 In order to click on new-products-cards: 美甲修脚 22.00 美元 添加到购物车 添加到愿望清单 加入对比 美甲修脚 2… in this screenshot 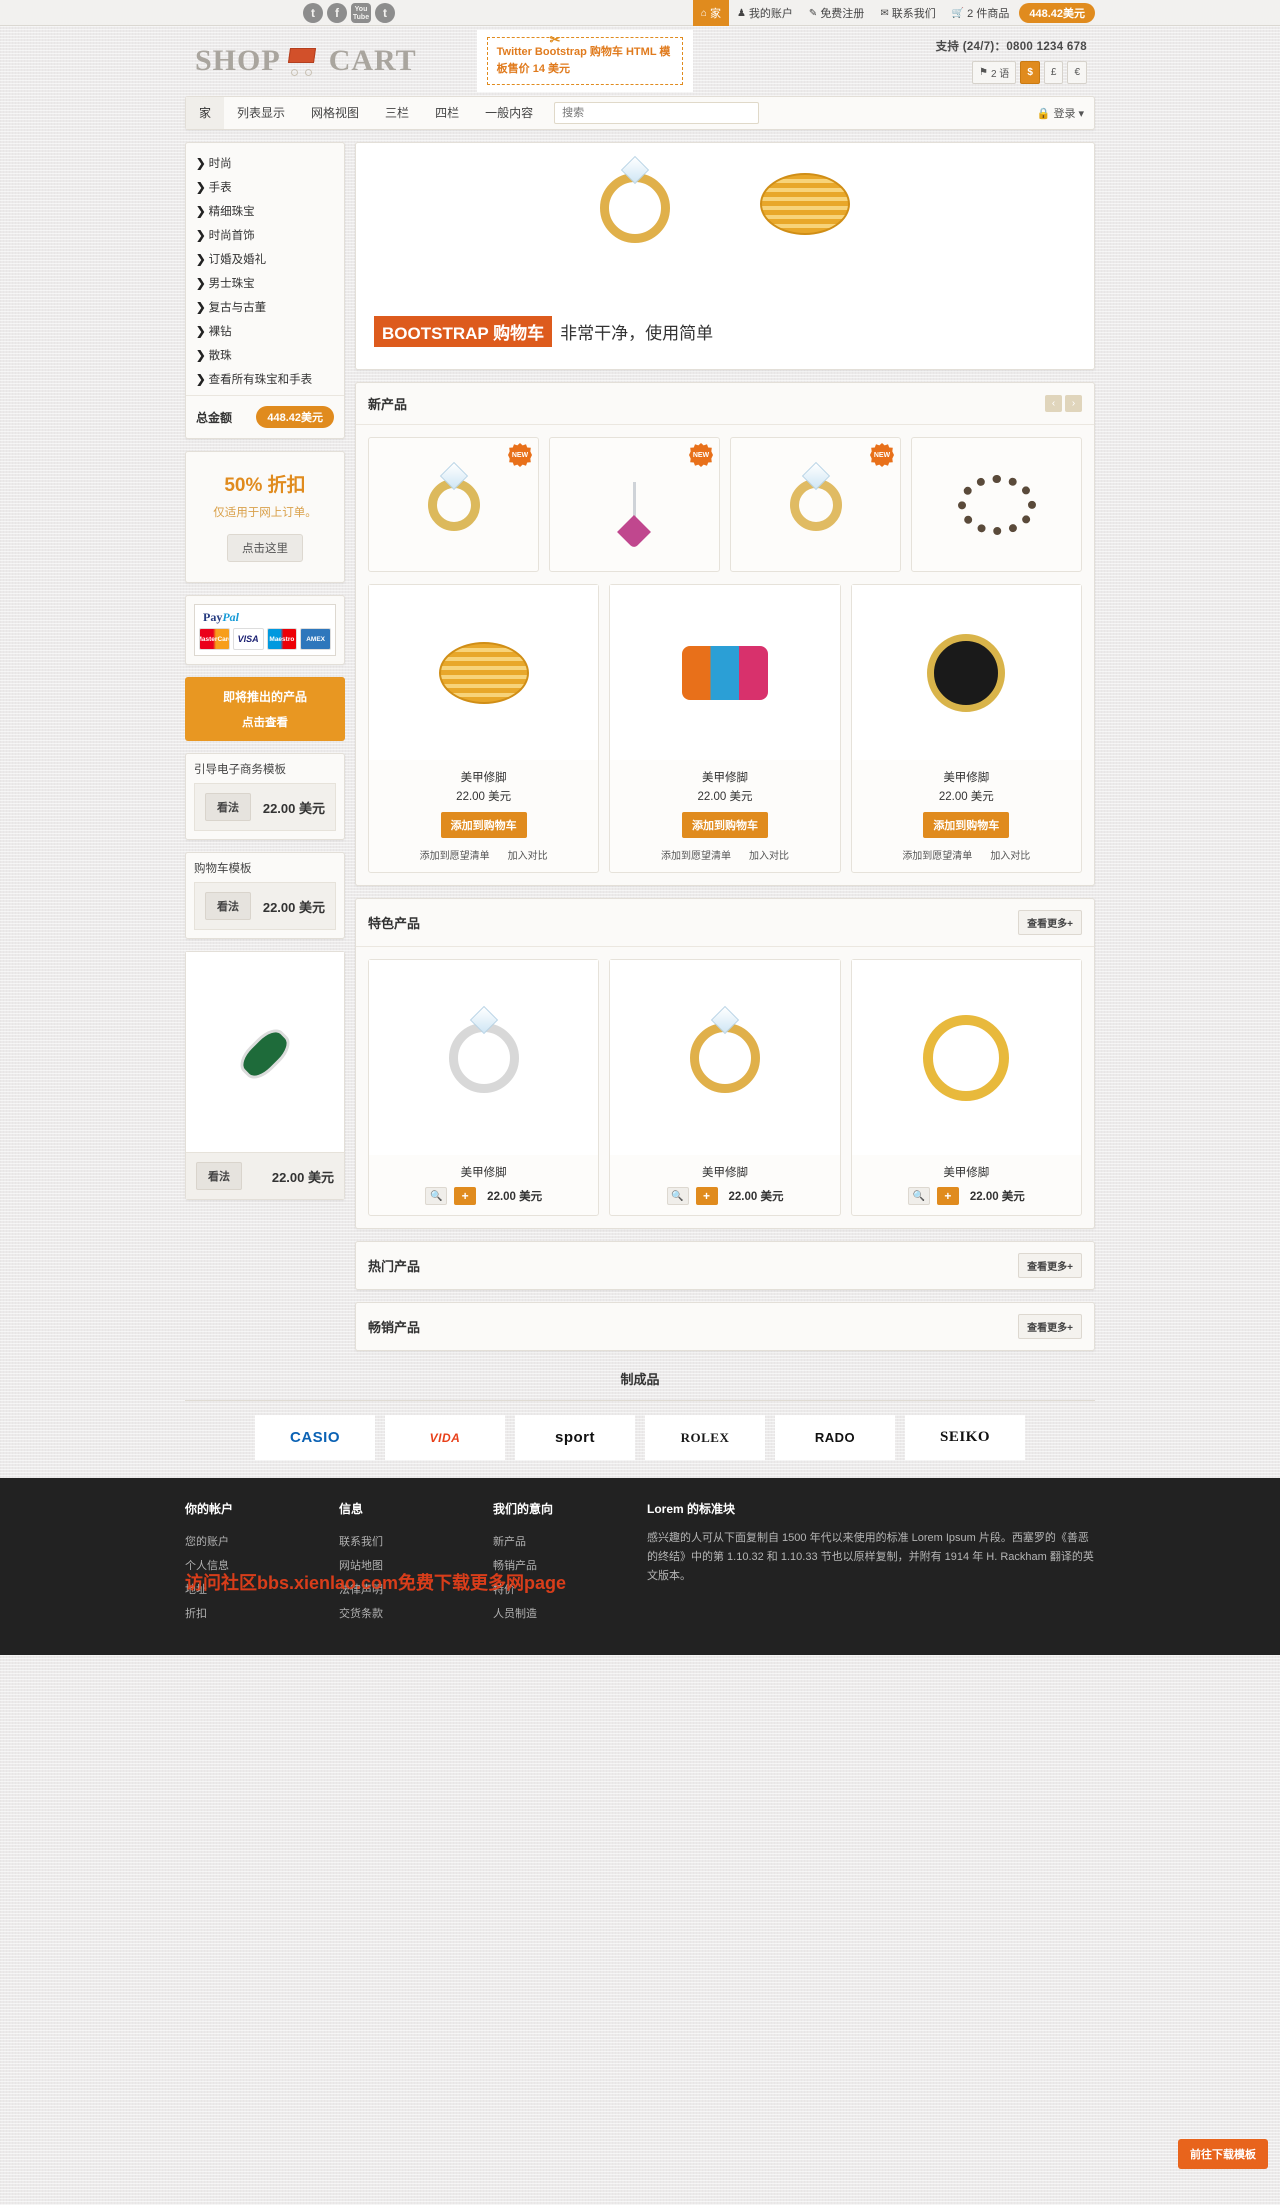, I will do `click(725, 734)`.